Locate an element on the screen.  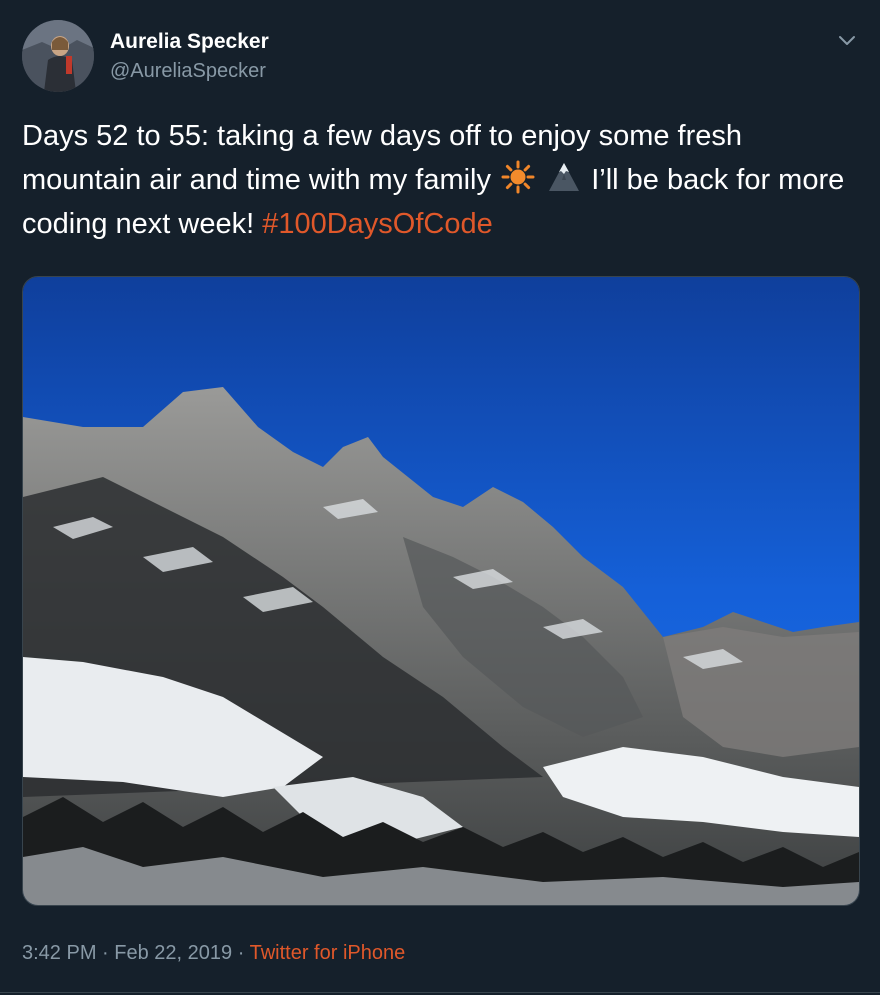
tweet-date: Feb 22, 2019 is located at coordinates (173, 953).